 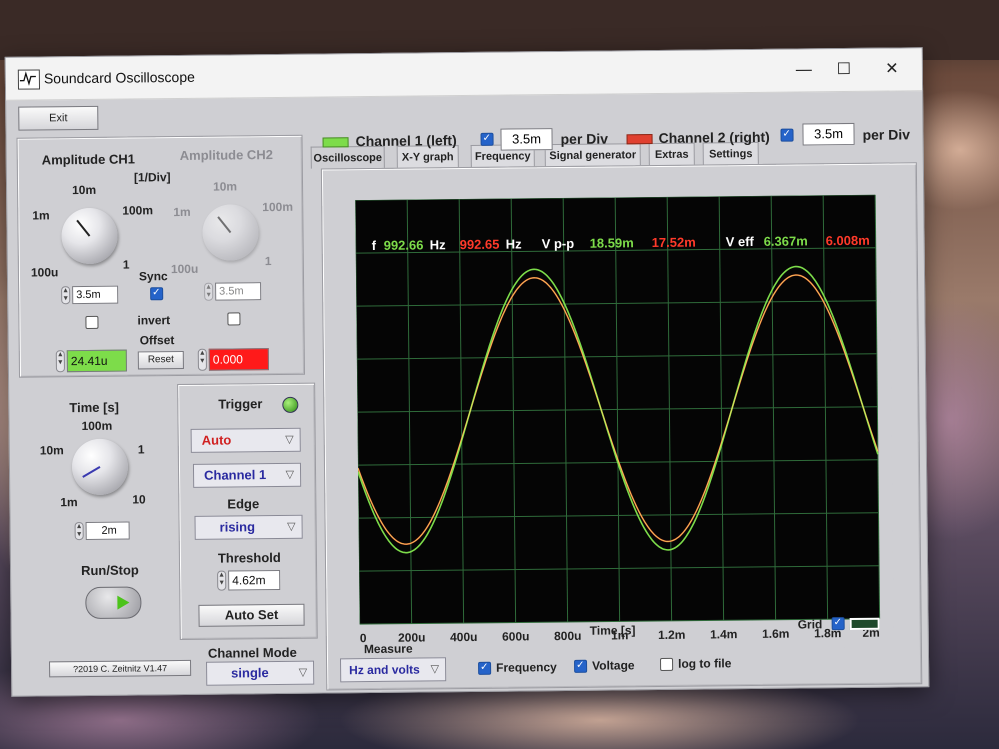 What do you see at coordinates (184, 269) in the screenshot?
I see `ch2-knob-label-100u: 100u` at bounding box center [184, 269].